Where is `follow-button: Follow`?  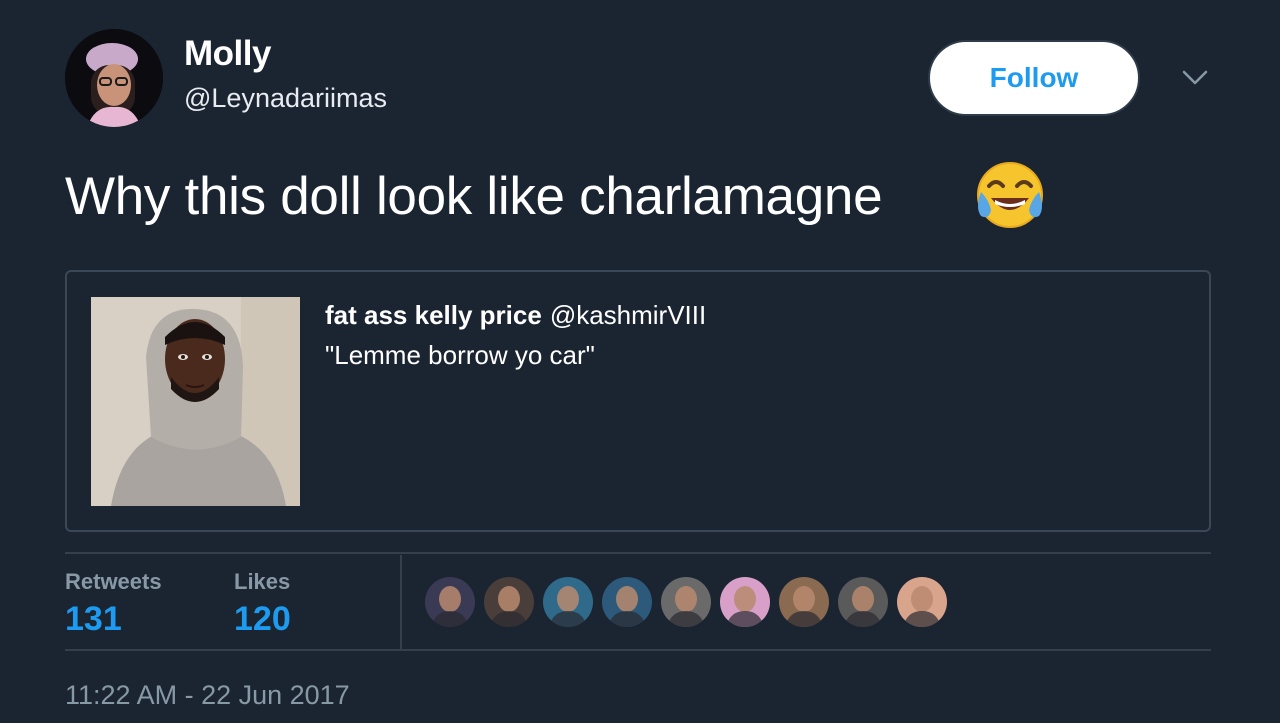
follow-button: Follow is located at coordinates (1034, 78).